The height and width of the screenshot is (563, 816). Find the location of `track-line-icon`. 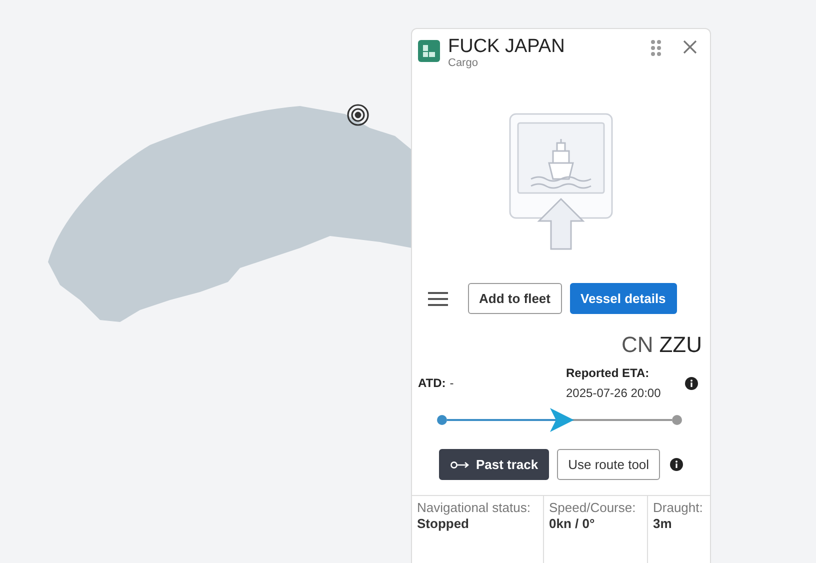

track-line-icon is located at coordinates (460, 464).